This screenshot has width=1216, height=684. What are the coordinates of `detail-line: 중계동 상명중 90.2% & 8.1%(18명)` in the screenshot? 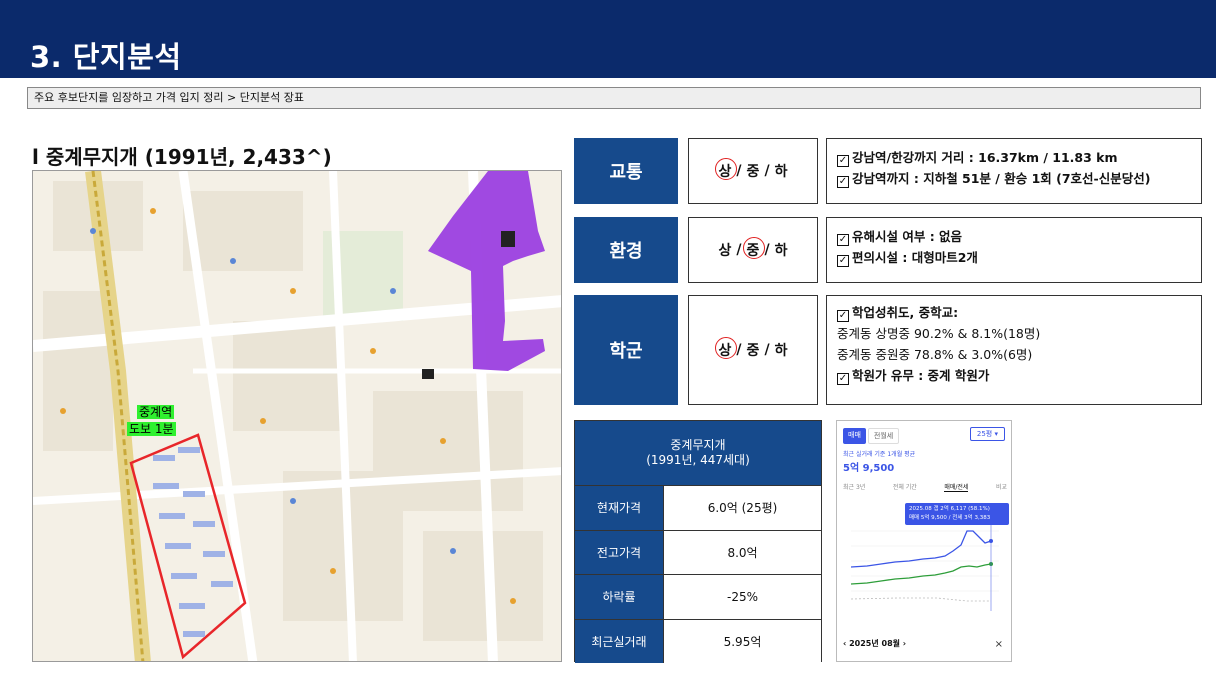 It's located at (939, 333).